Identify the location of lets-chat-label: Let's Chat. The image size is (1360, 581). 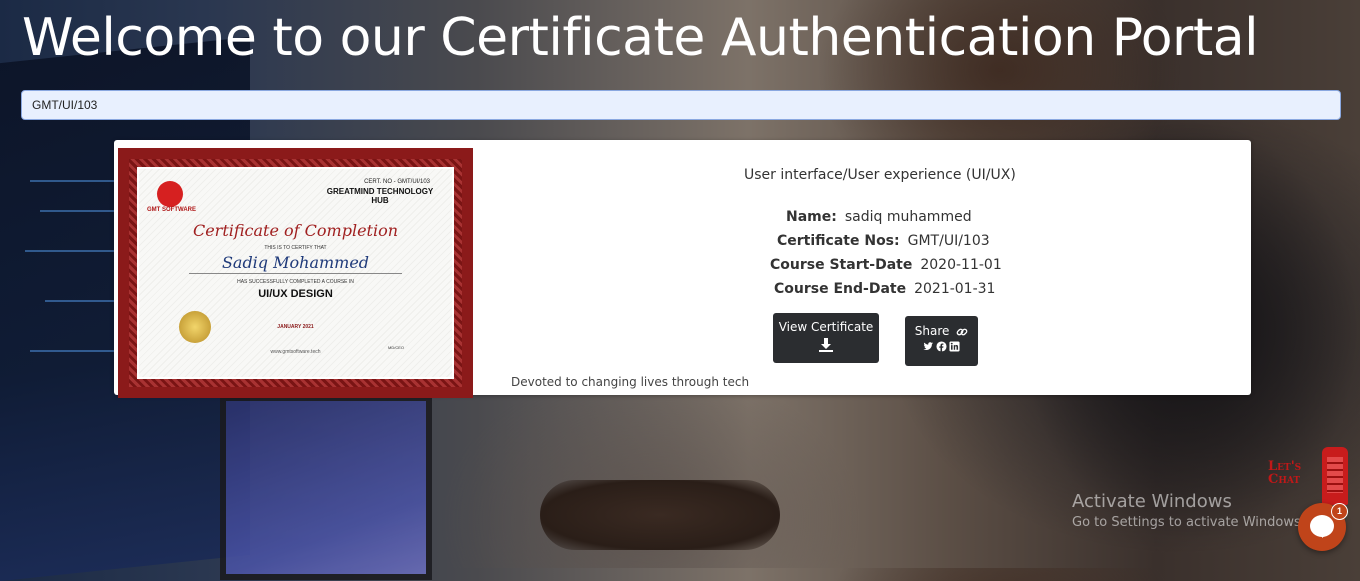
(1284, 473).